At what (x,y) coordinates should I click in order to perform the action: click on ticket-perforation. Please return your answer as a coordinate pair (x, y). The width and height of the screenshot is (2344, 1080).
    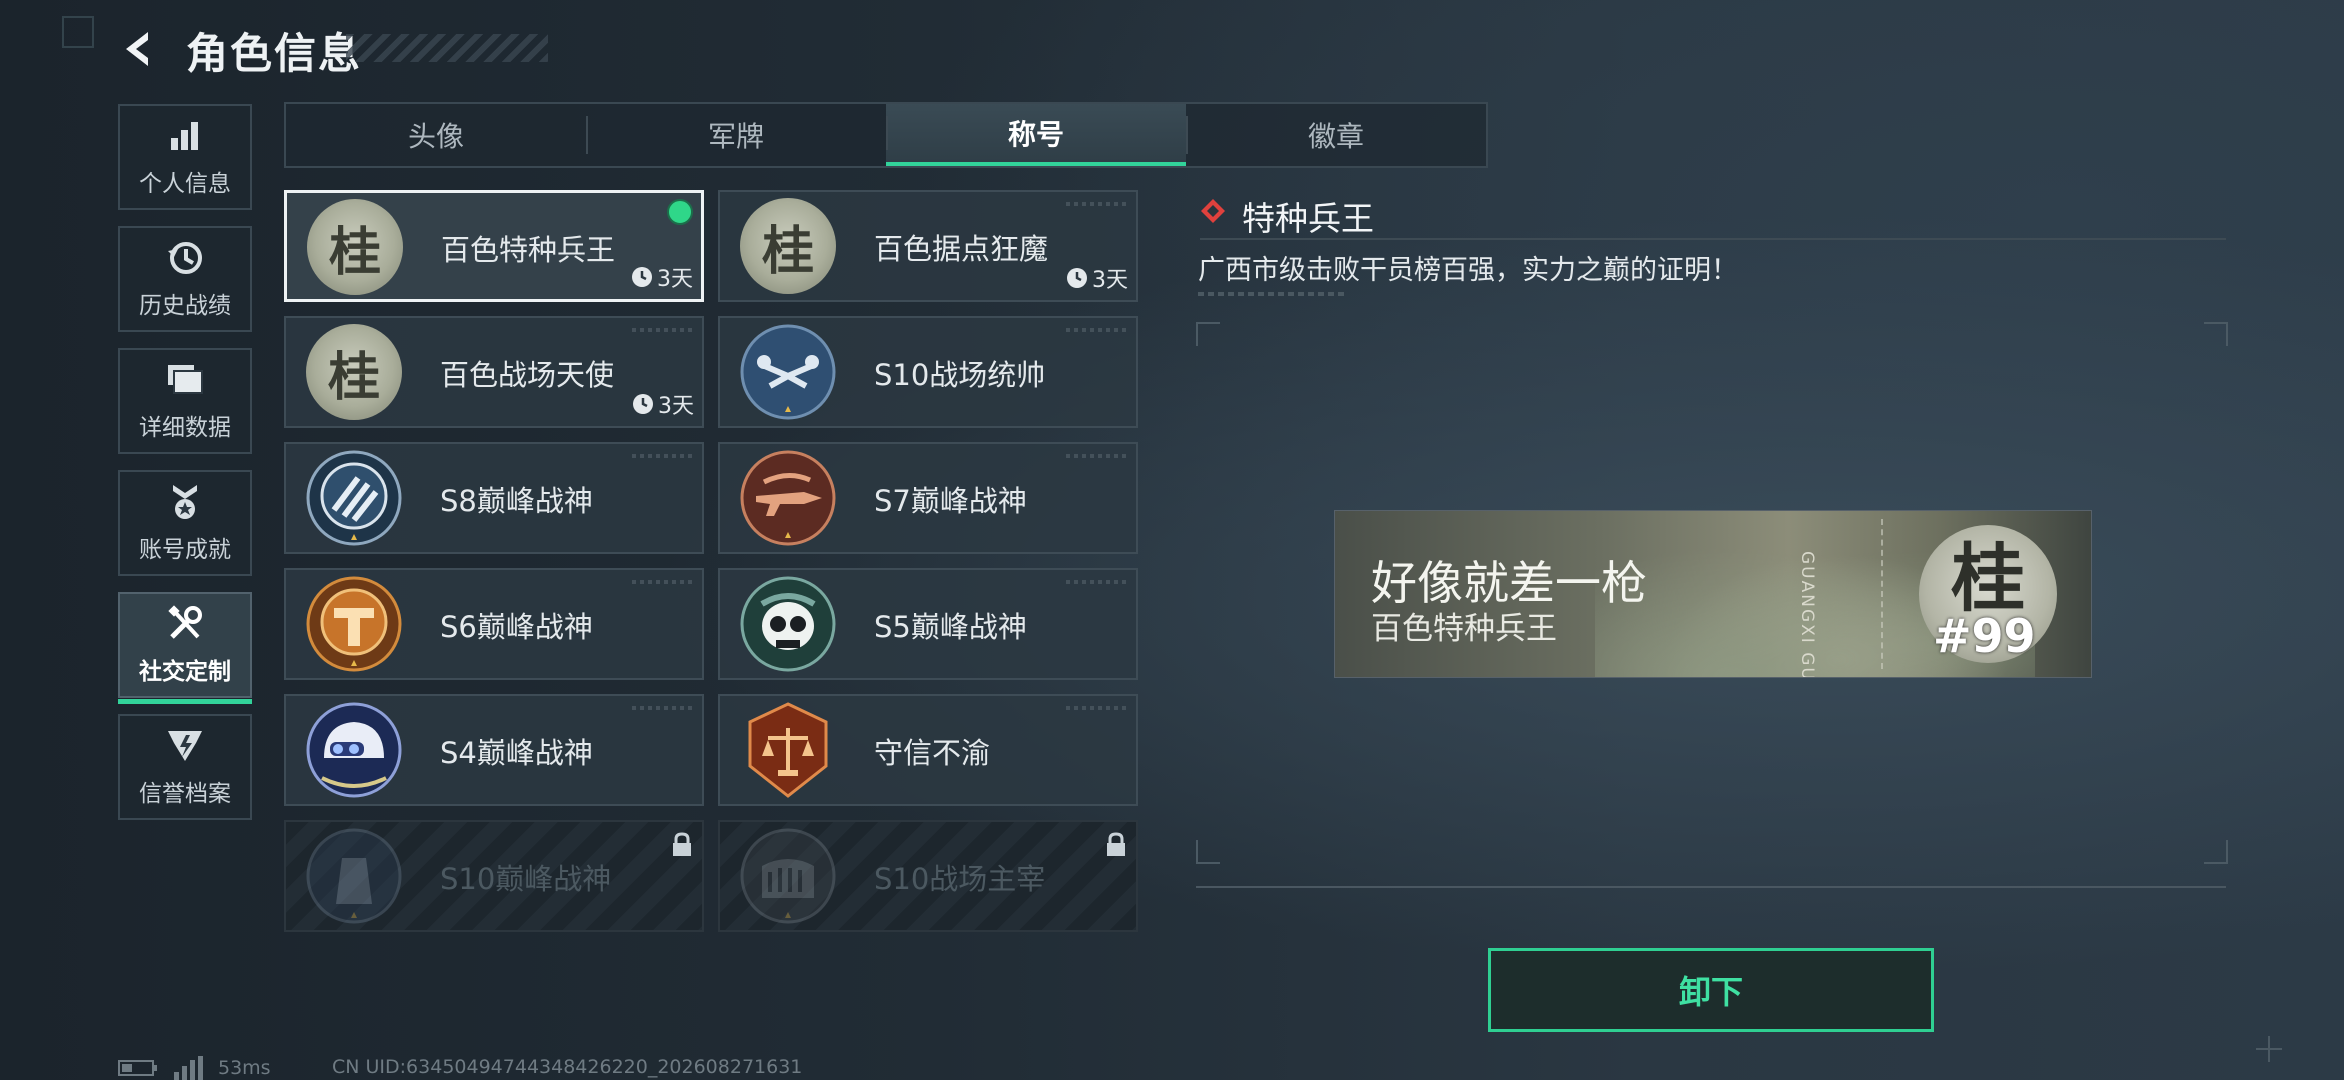
    Looking at the image, I should click on (1882, 594).